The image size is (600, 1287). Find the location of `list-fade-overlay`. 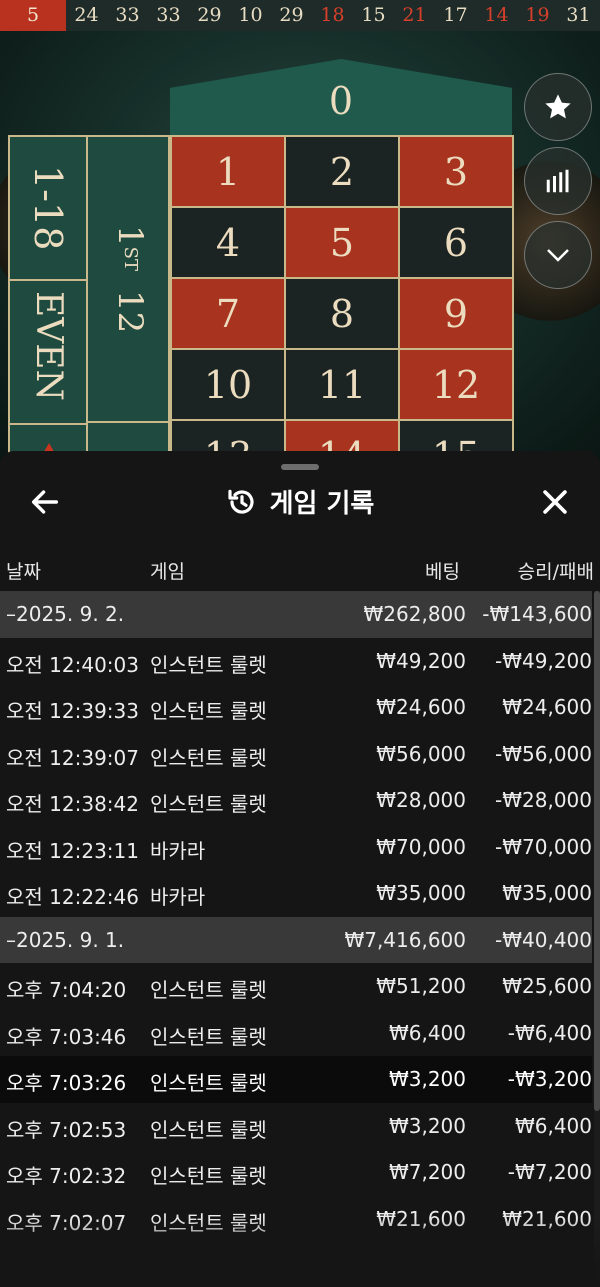

list-fade-overlay is located at coordinates (300, 1252).